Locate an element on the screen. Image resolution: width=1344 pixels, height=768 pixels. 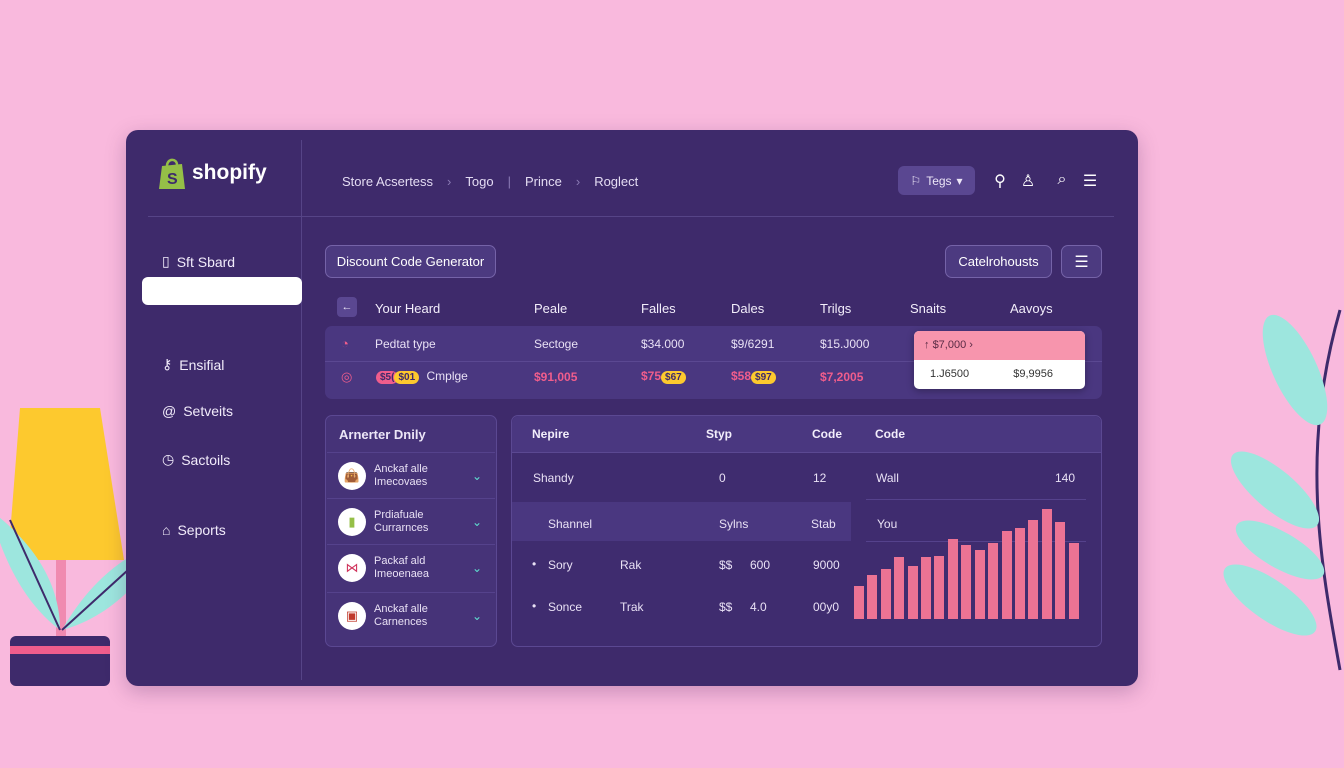
sidebar-item-setveits: @ Setveits is located at coordinates (197, 411).